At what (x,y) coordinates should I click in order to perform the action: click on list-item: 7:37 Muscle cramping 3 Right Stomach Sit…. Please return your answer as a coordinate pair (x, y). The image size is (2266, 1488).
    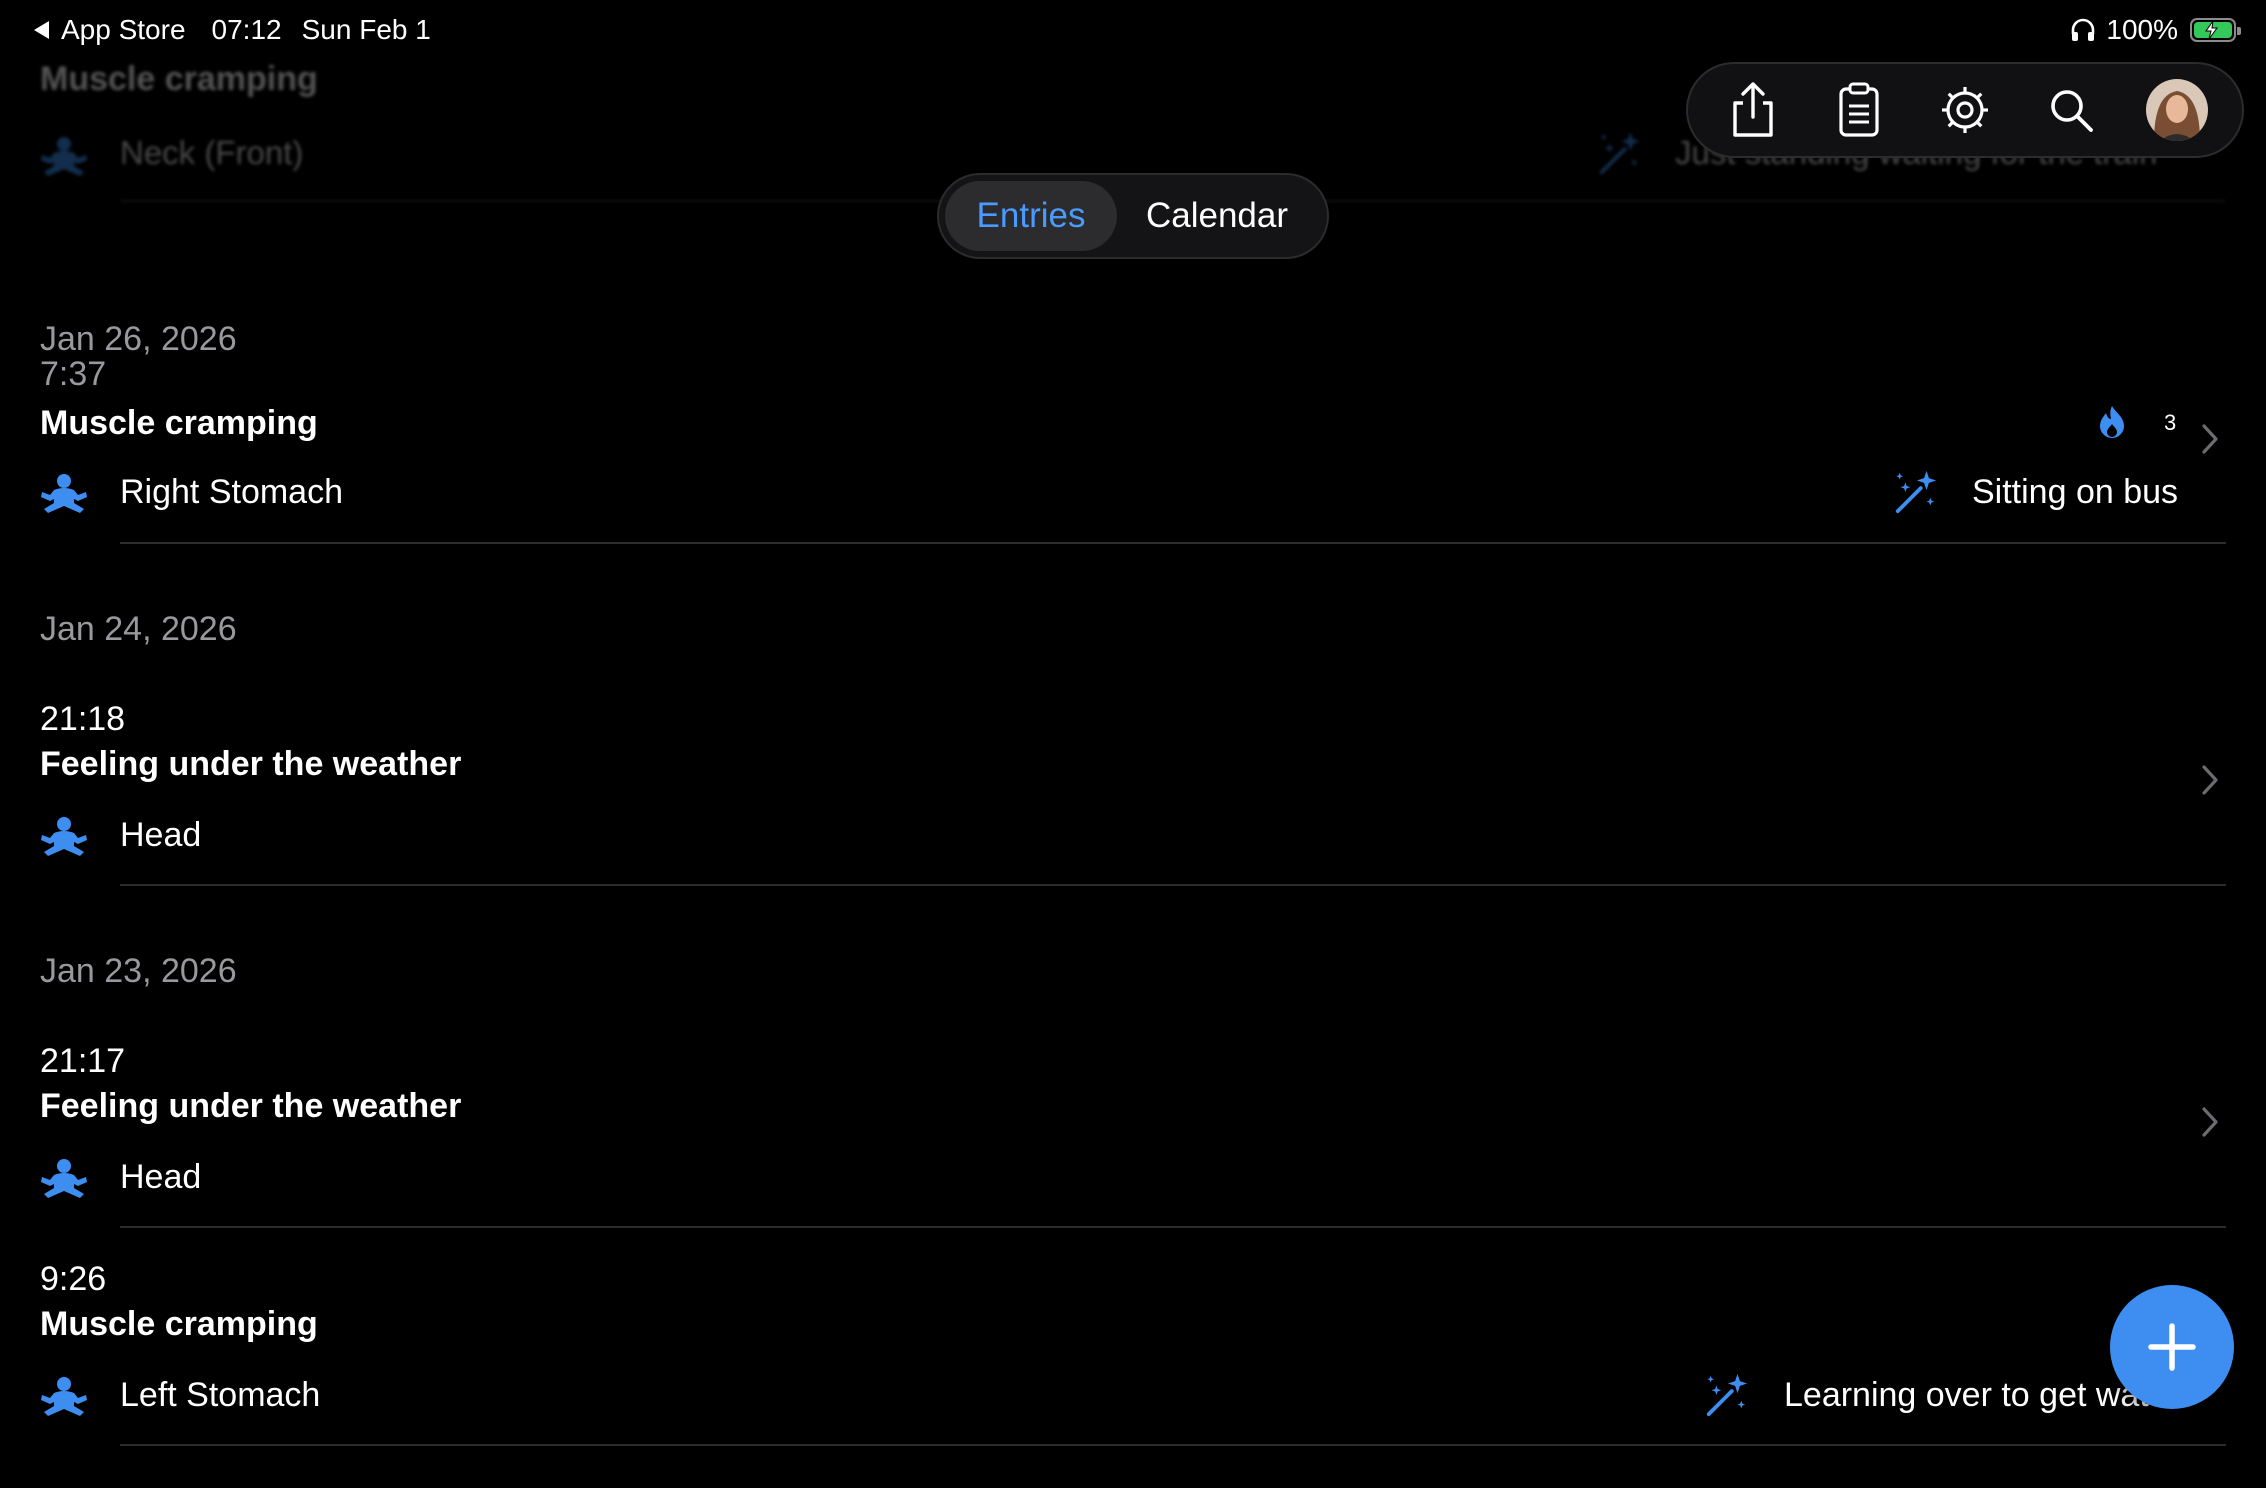
    Looking at the image, I should click on (1133, 450).